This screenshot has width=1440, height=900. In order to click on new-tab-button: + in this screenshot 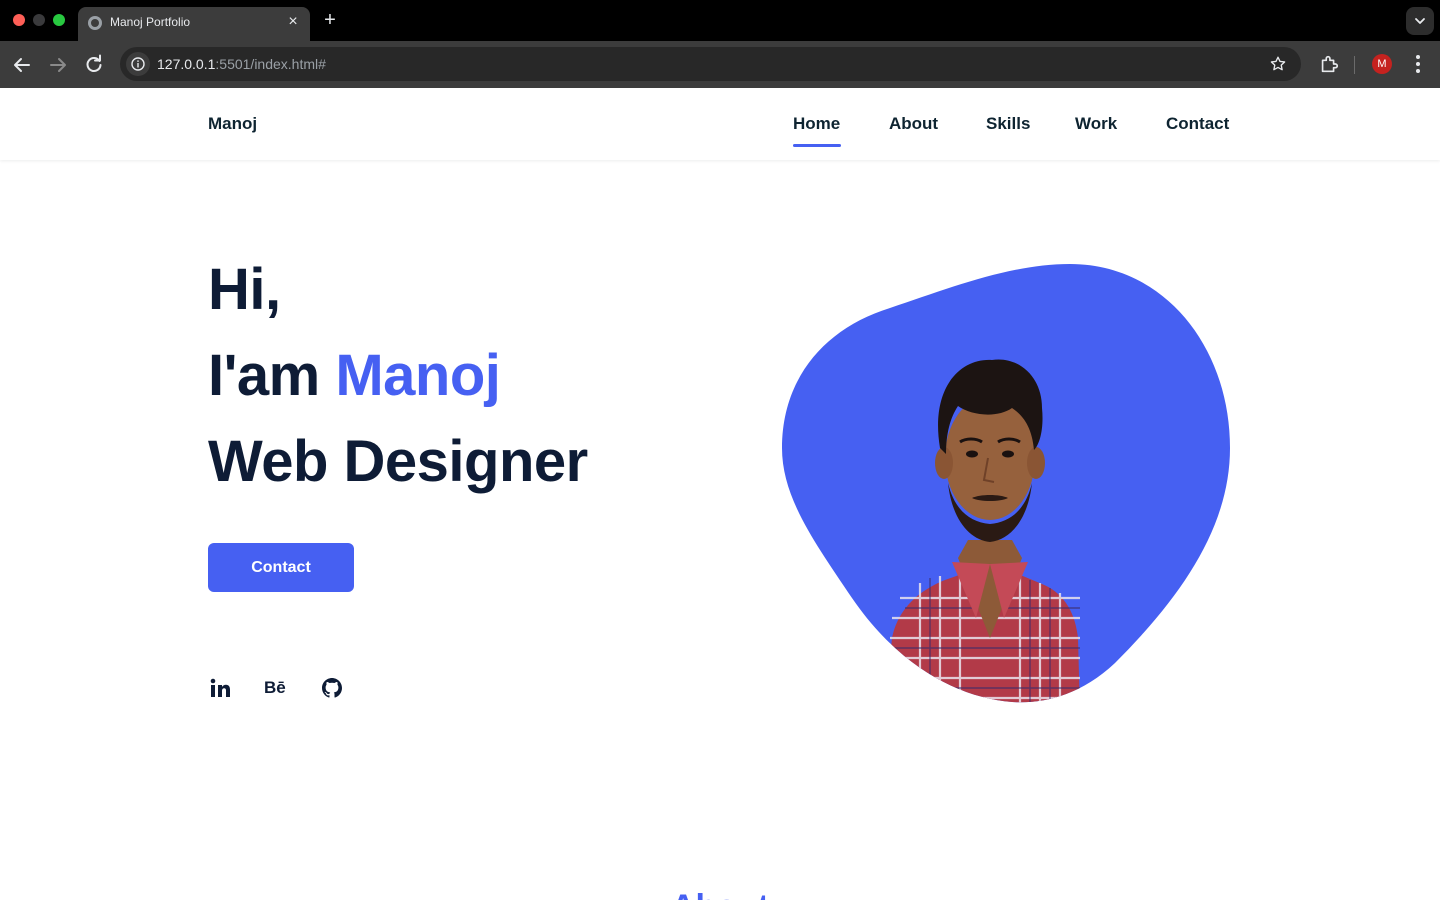, I will do `click(330, 20)`.